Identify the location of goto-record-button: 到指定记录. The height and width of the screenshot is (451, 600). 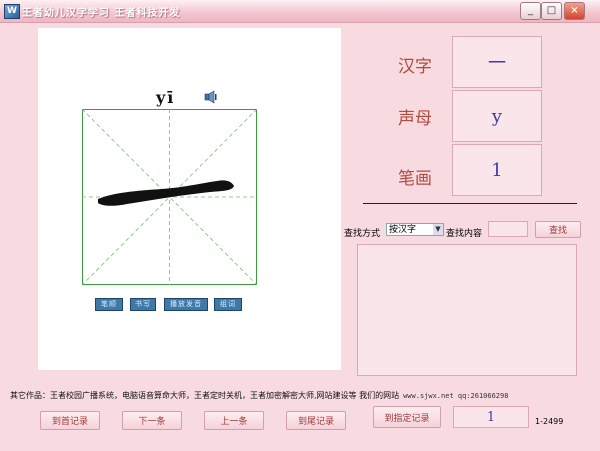
(407, 417).